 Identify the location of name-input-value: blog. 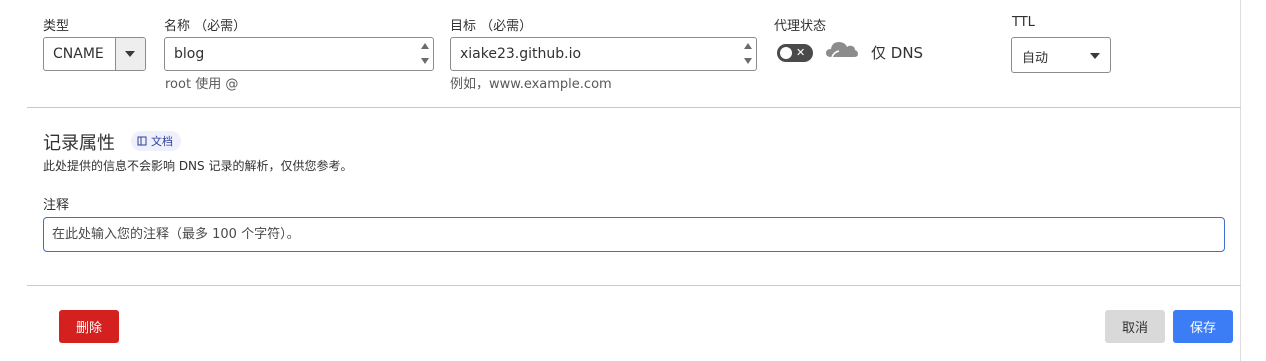
(189, 54).